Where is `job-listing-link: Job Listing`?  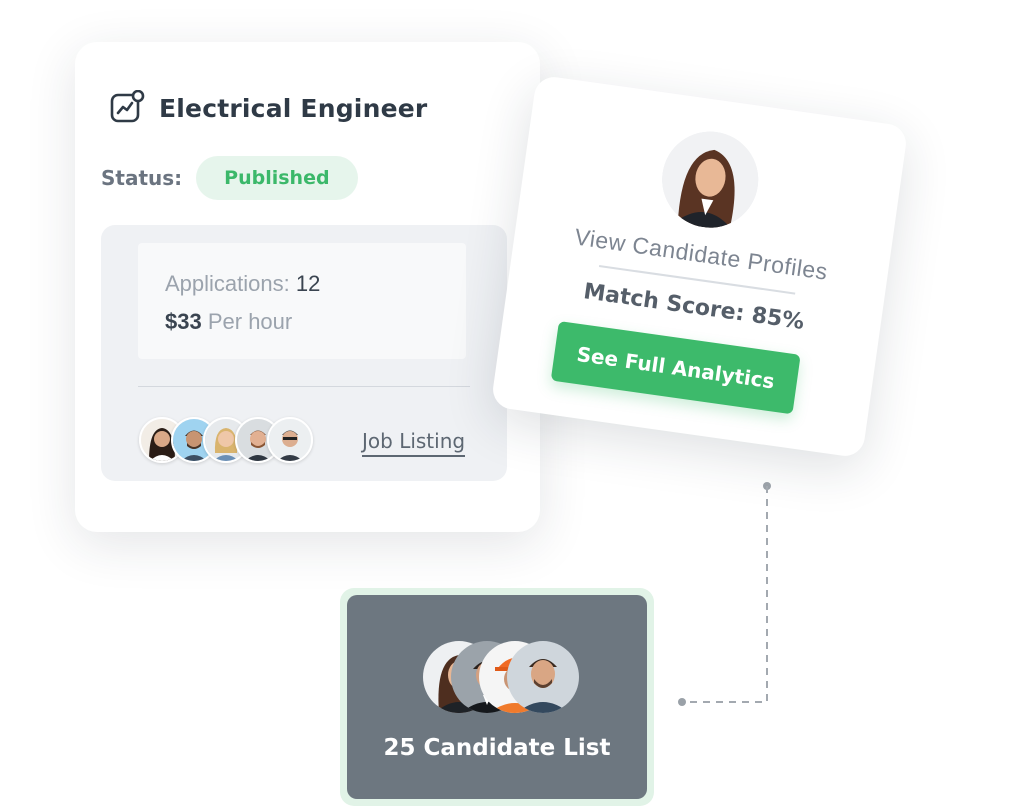 job-listing-link: Job Listing is located at coordinates (414, 443).